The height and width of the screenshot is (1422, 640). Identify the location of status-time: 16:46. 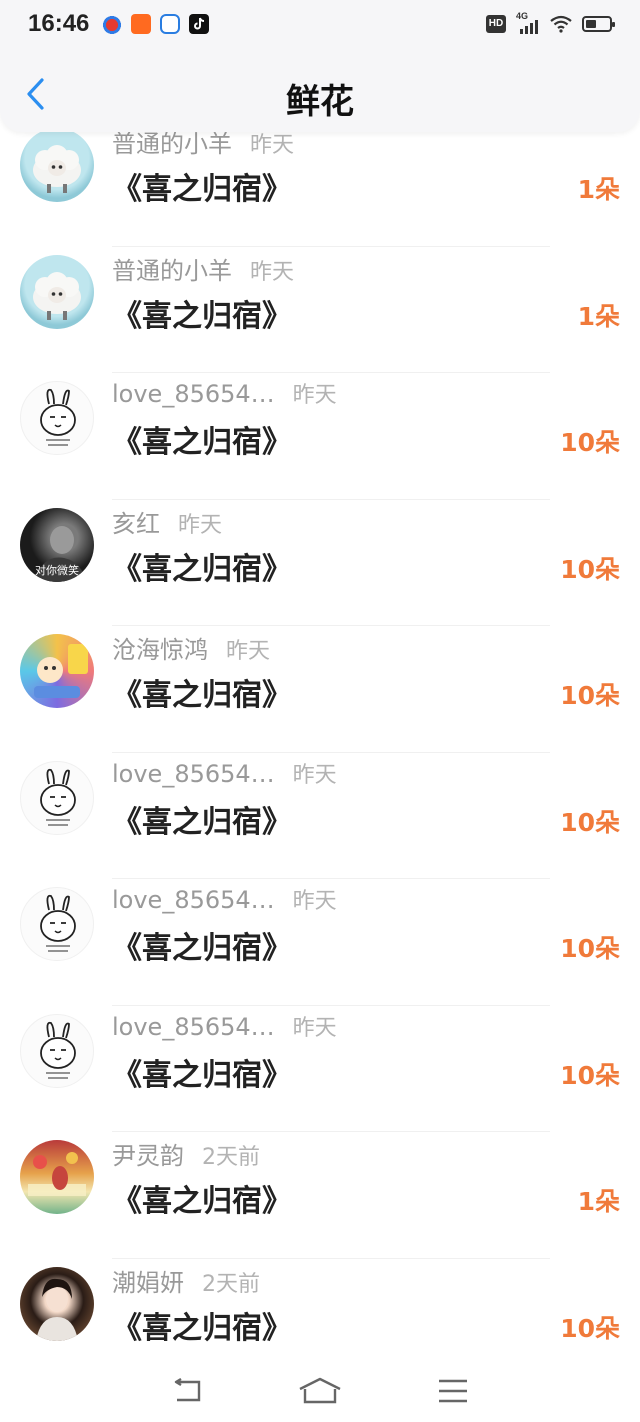
(59, 23).